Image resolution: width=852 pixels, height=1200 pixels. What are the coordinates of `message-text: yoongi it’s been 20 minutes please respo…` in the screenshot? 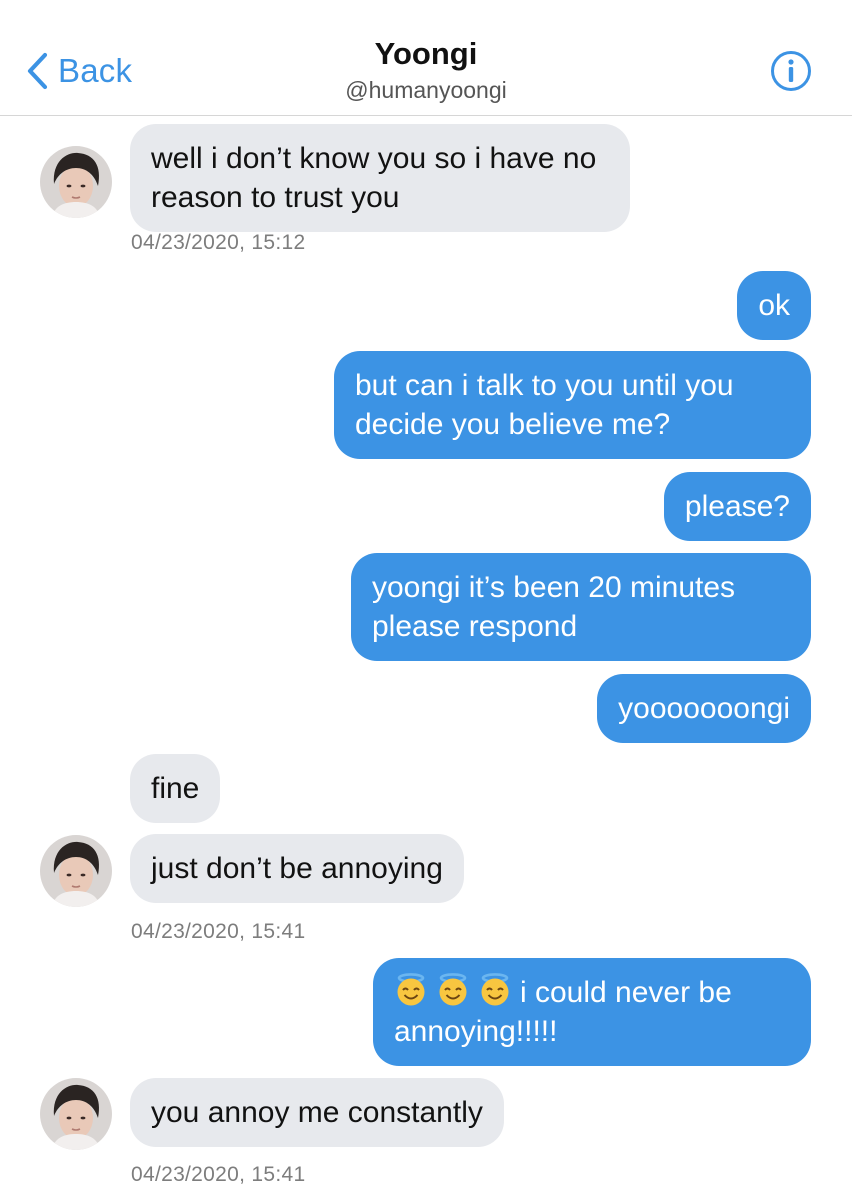 It's located at (554, 607).